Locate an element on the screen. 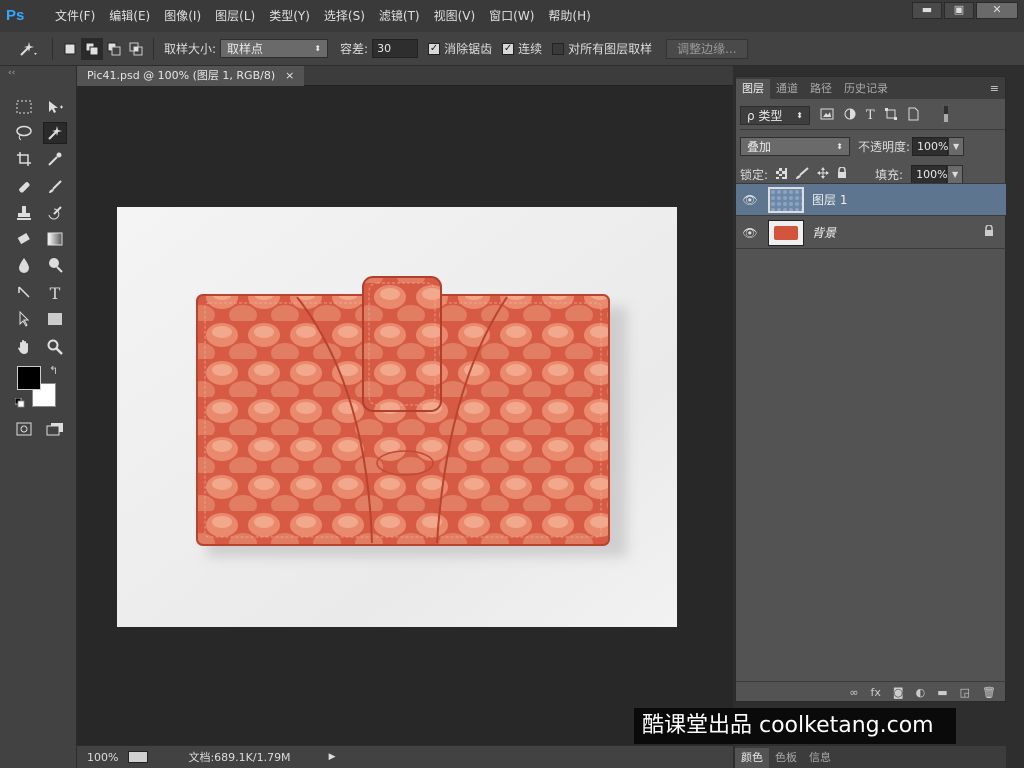 This screenshot has height=768, width=1024. history-brush-tool-icon is located at coordinates (55, 213).